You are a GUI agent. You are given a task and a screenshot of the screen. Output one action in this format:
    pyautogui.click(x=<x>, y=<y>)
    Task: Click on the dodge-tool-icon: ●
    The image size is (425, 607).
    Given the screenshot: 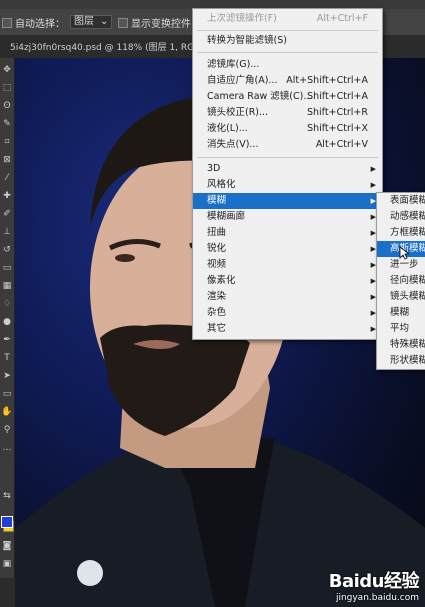 What is the action you would take?
    pyautogui.click(x=7, y=322)
    